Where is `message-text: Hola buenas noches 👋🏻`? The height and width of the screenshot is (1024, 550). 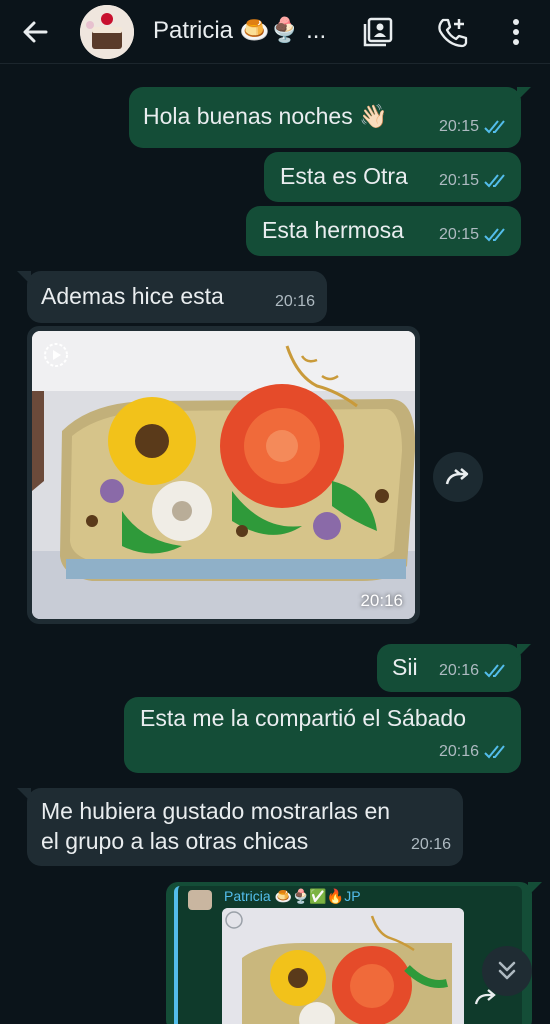 message-text: Hola buenas noches 👋🏻 is located at coordinates (265, 116).